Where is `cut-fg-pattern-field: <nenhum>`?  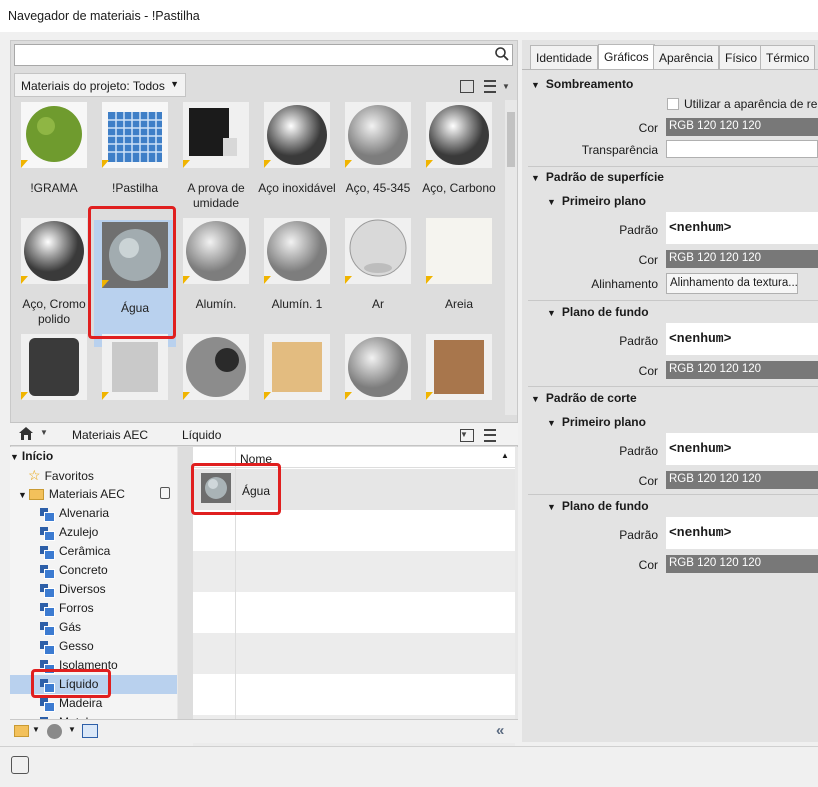
cut-fg-pattern-field: <nenhum> is located at coordinates (742, 449).